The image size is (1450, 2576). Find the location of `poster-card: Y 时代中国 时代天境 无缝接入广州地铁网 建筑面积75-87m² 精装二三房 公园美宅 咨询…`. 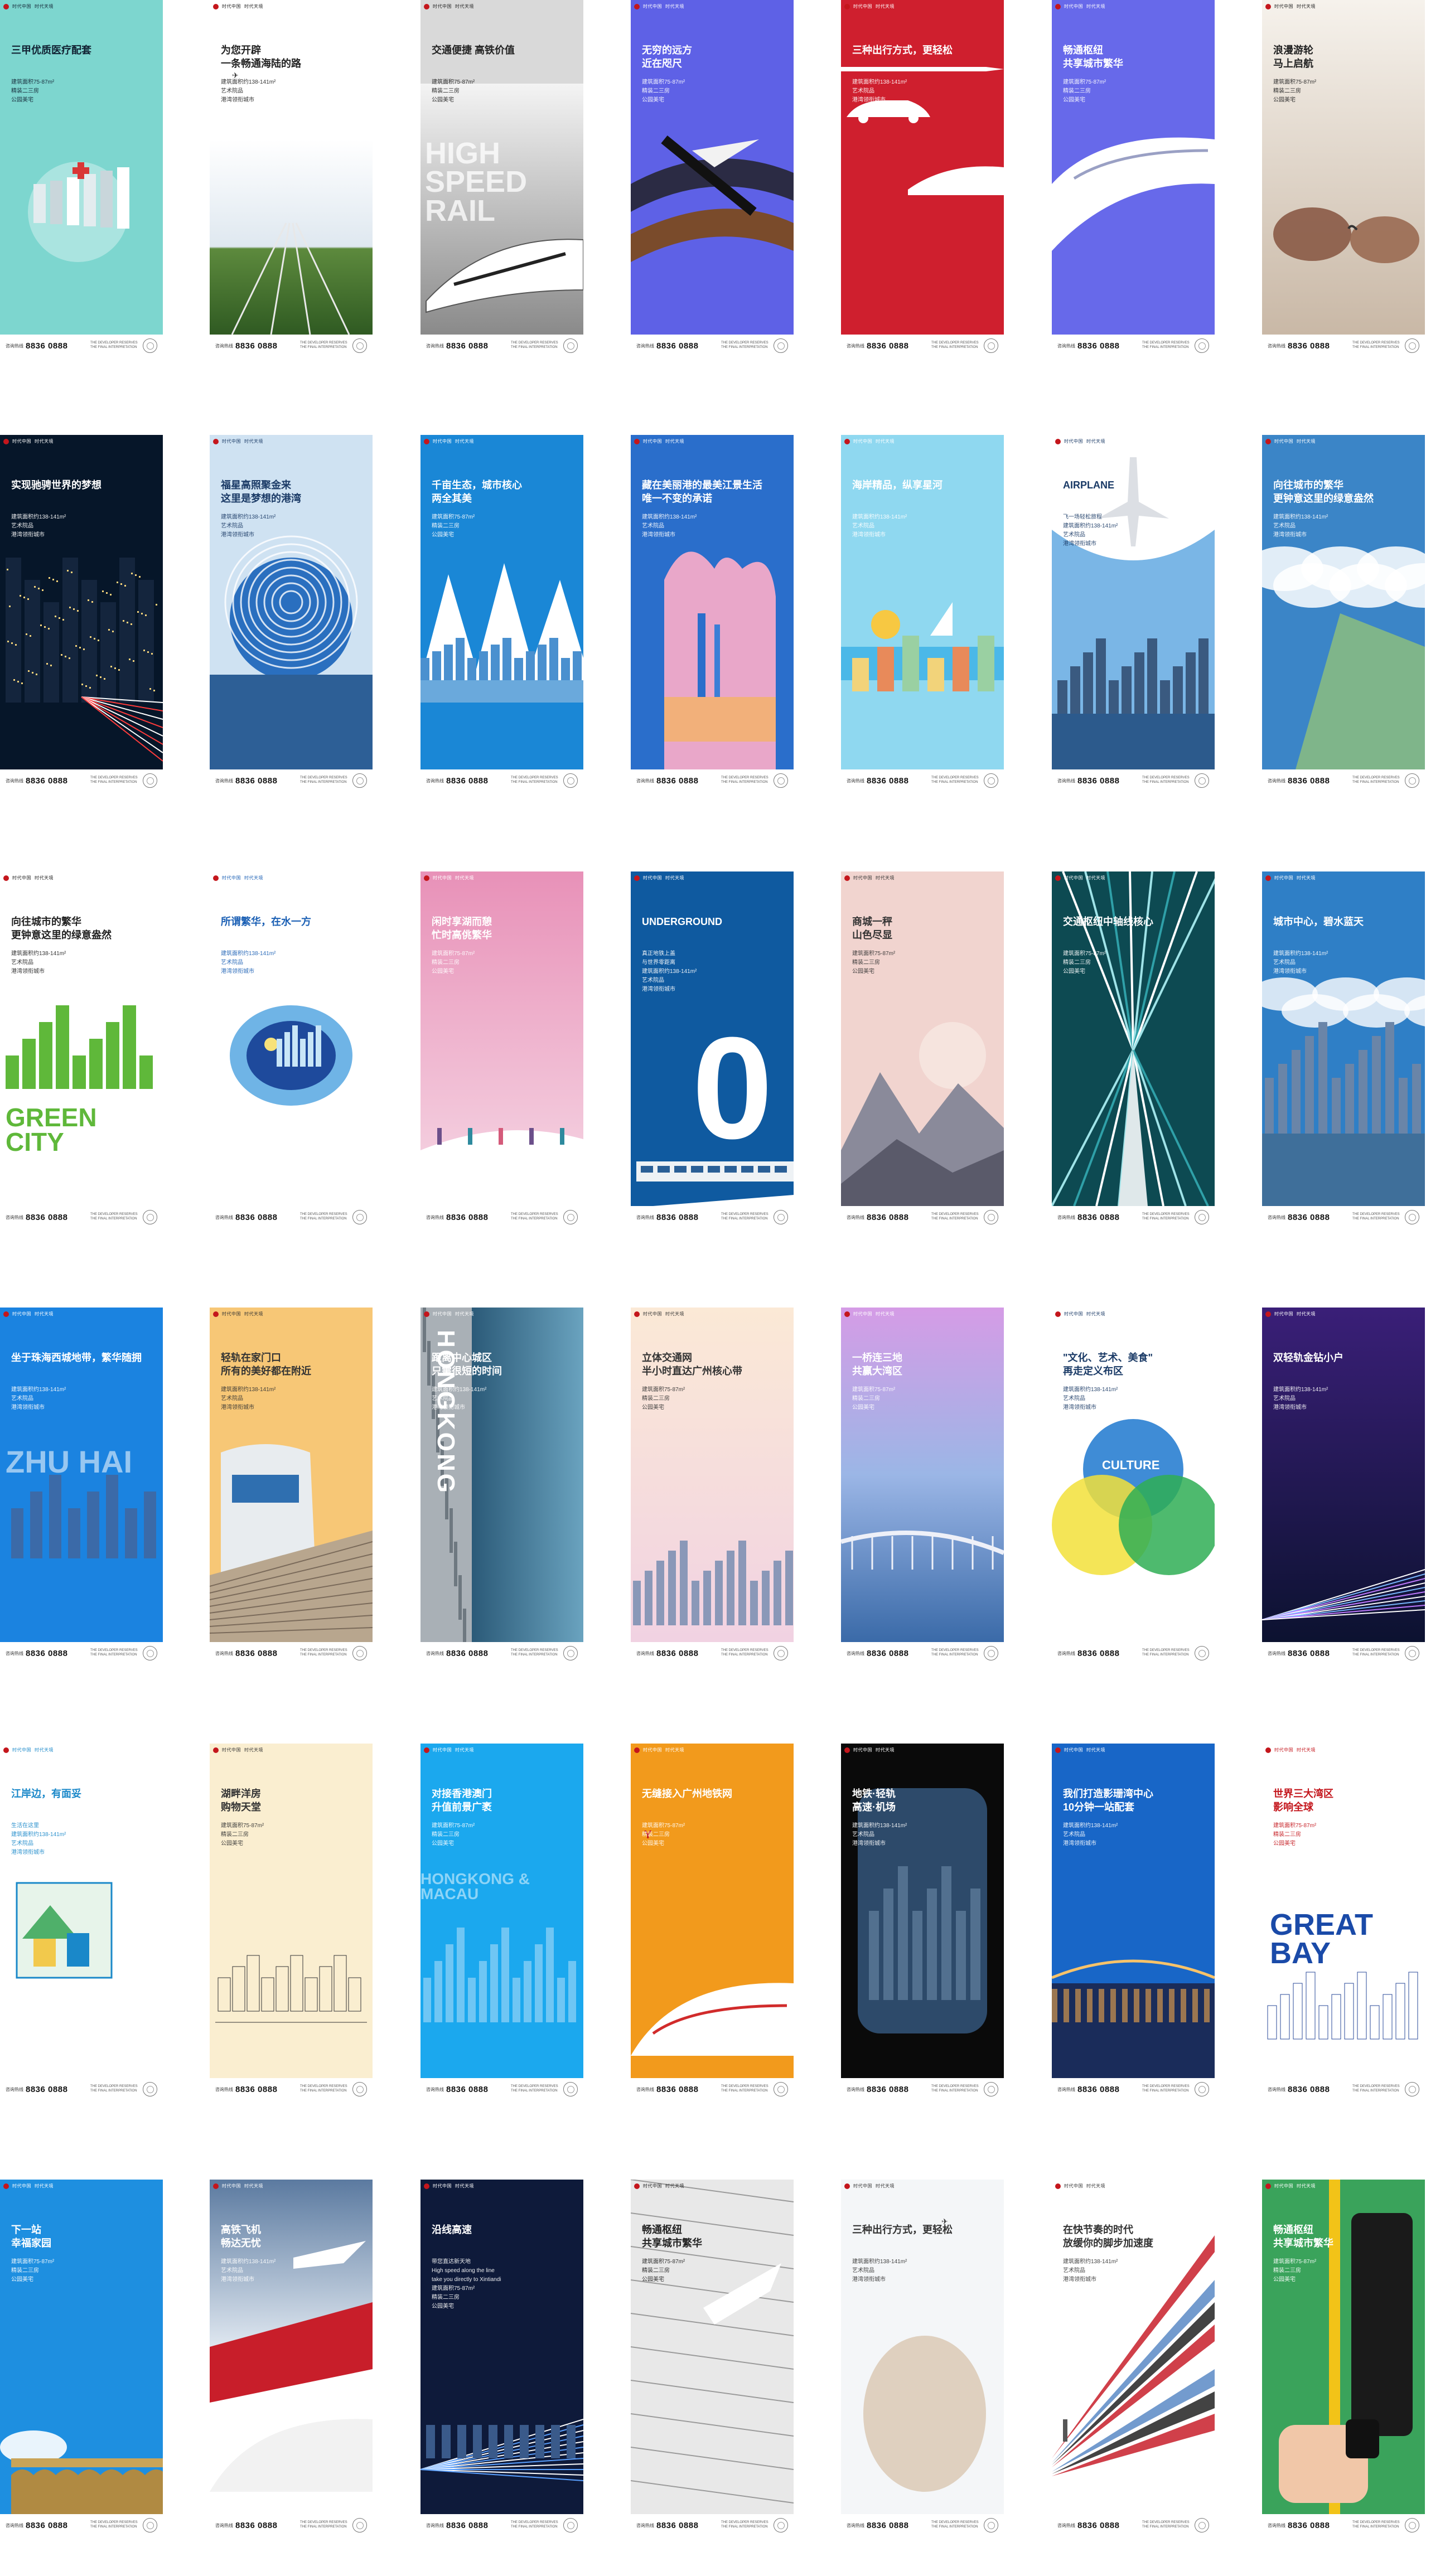

poster-card: Y 时代中国 时代天境 无缝接入广州地铁网 建筑面积75-87m² 精装二三房 公园美宅 咨询… is located at coordinates (713, 1922).